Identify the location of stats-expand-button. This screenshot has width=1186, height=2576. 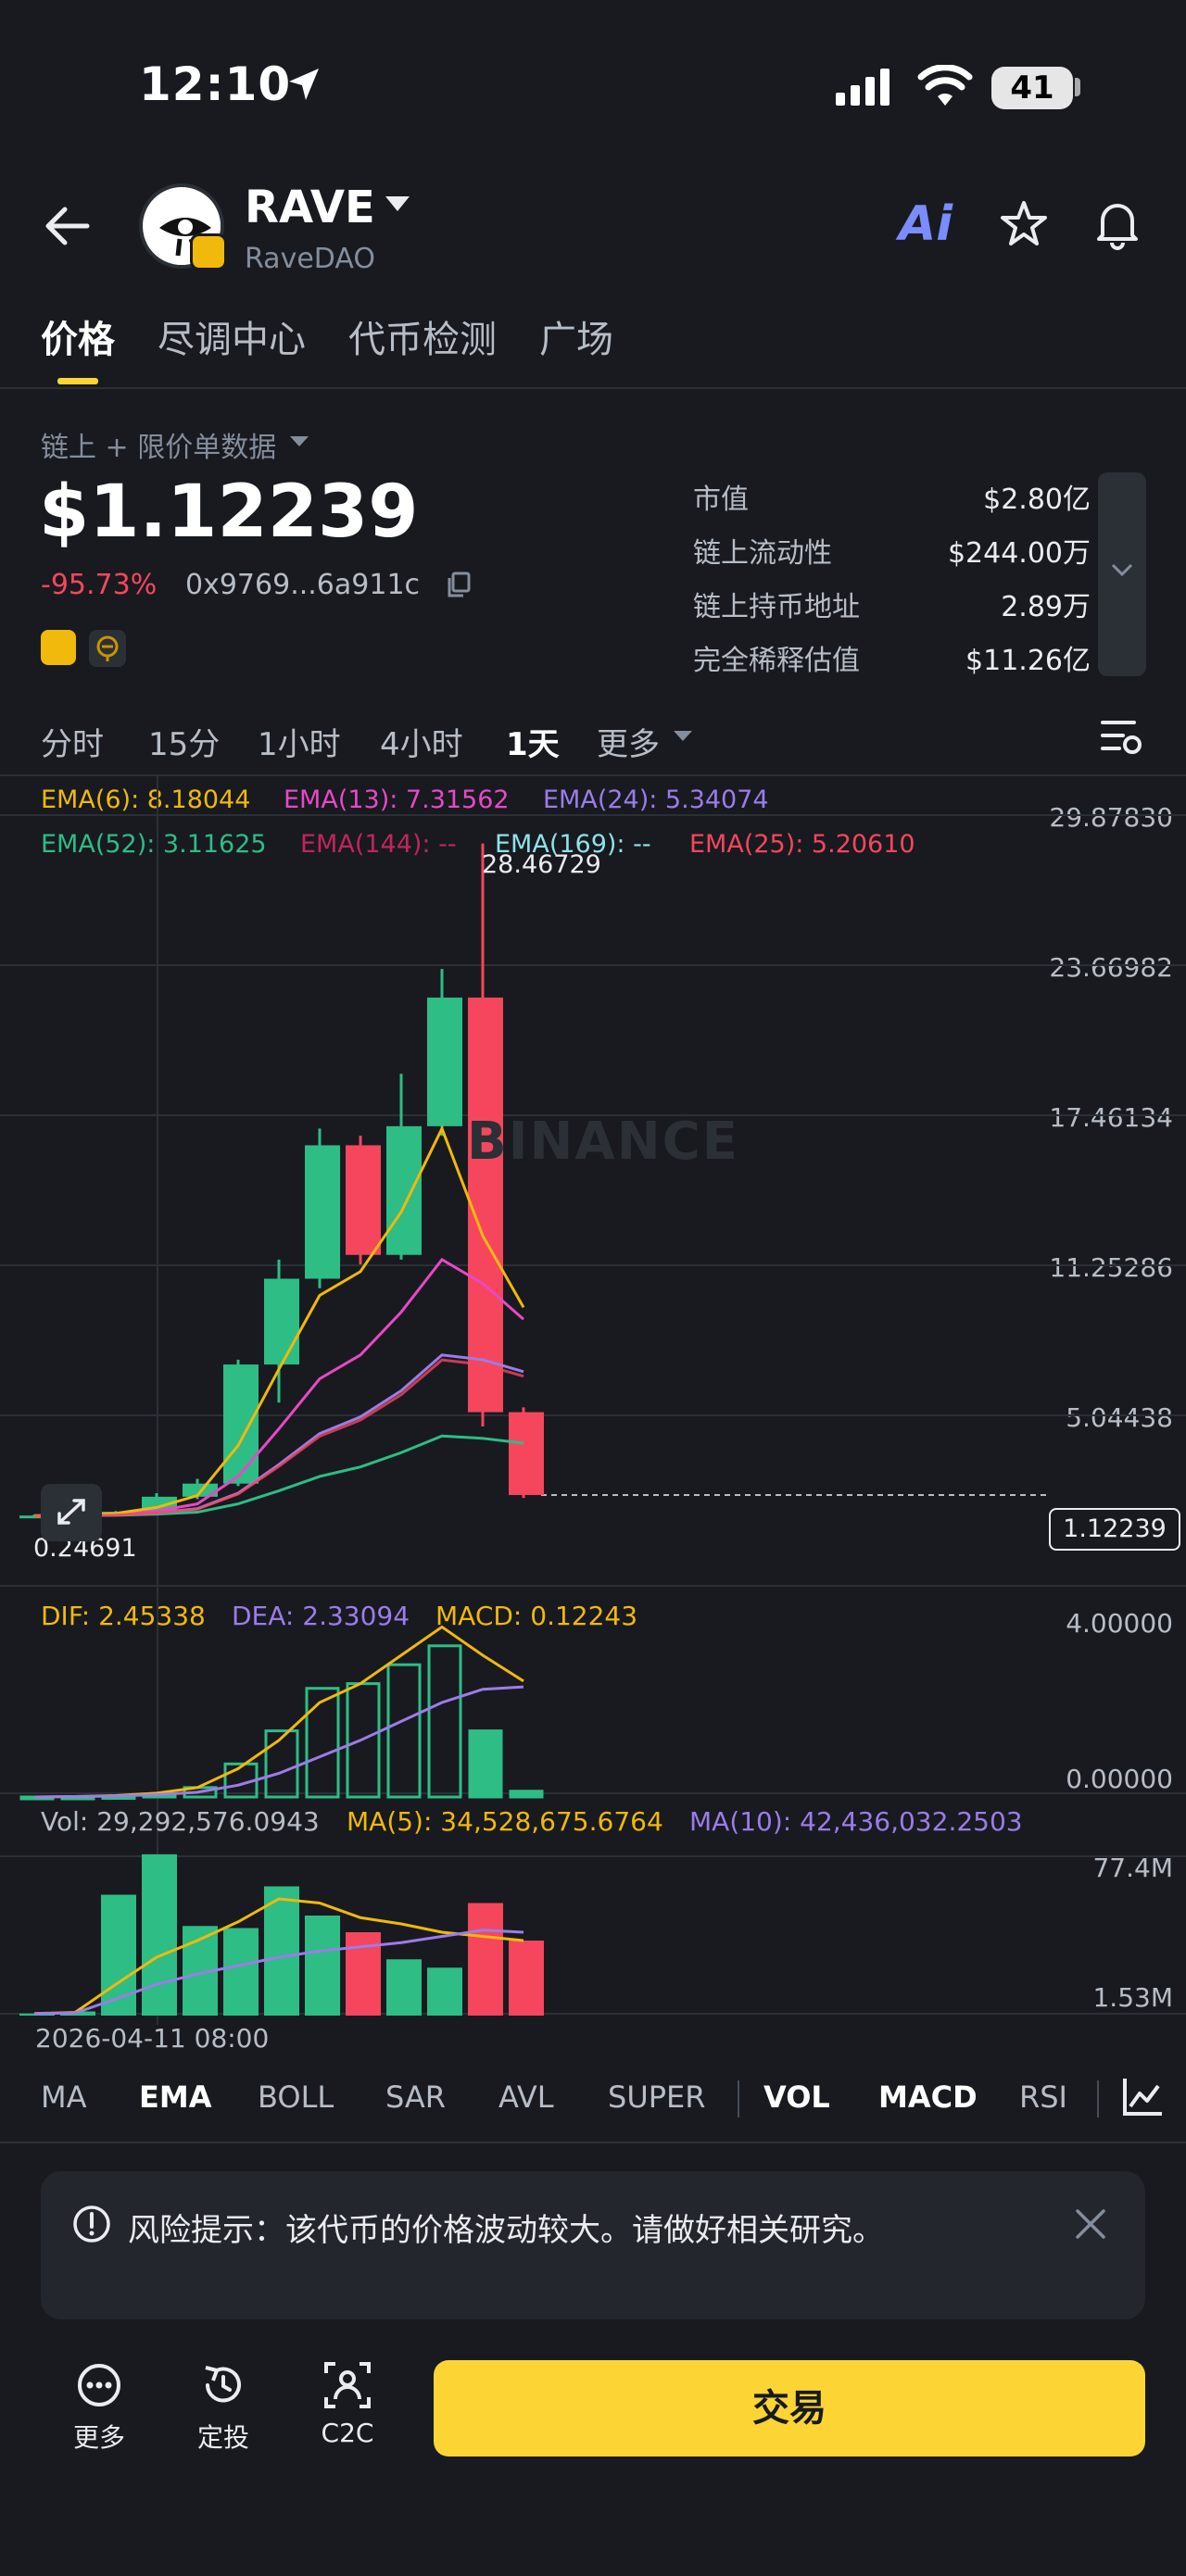
(1122, 574).